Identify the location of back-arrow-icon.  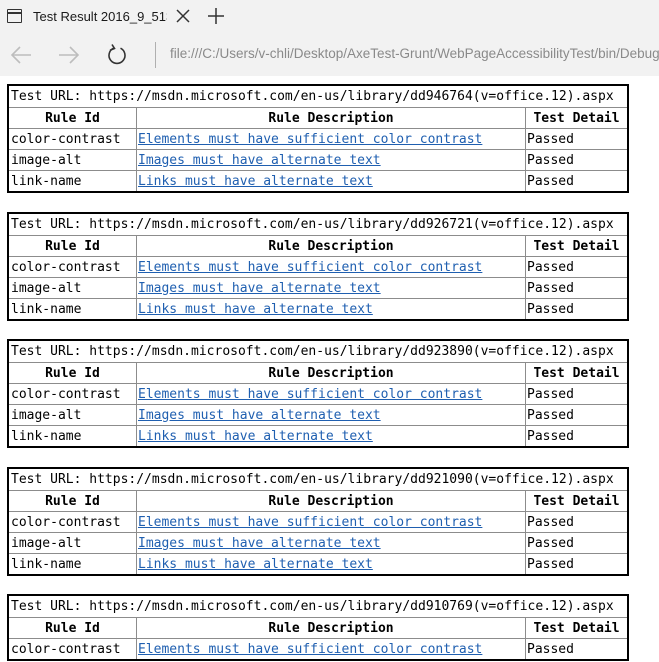
(21, 55).